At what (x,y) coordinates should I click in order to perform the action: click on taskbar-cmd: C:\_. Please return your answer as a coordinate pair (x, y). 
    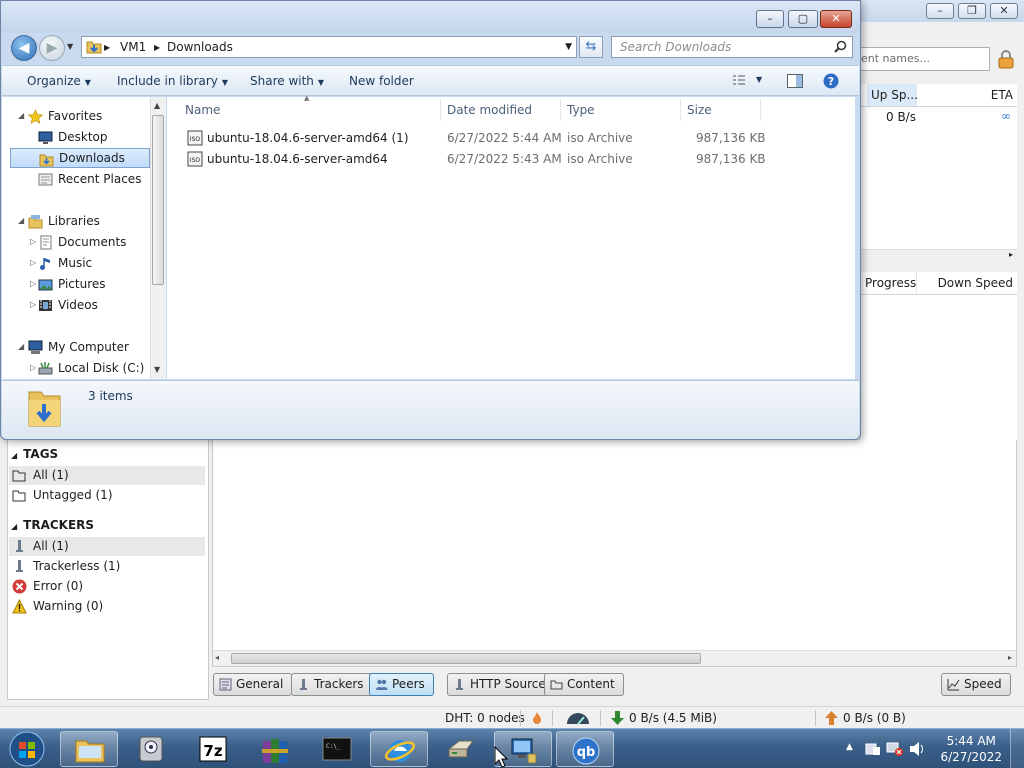
    Looking at the image, I should click on (337, 749).